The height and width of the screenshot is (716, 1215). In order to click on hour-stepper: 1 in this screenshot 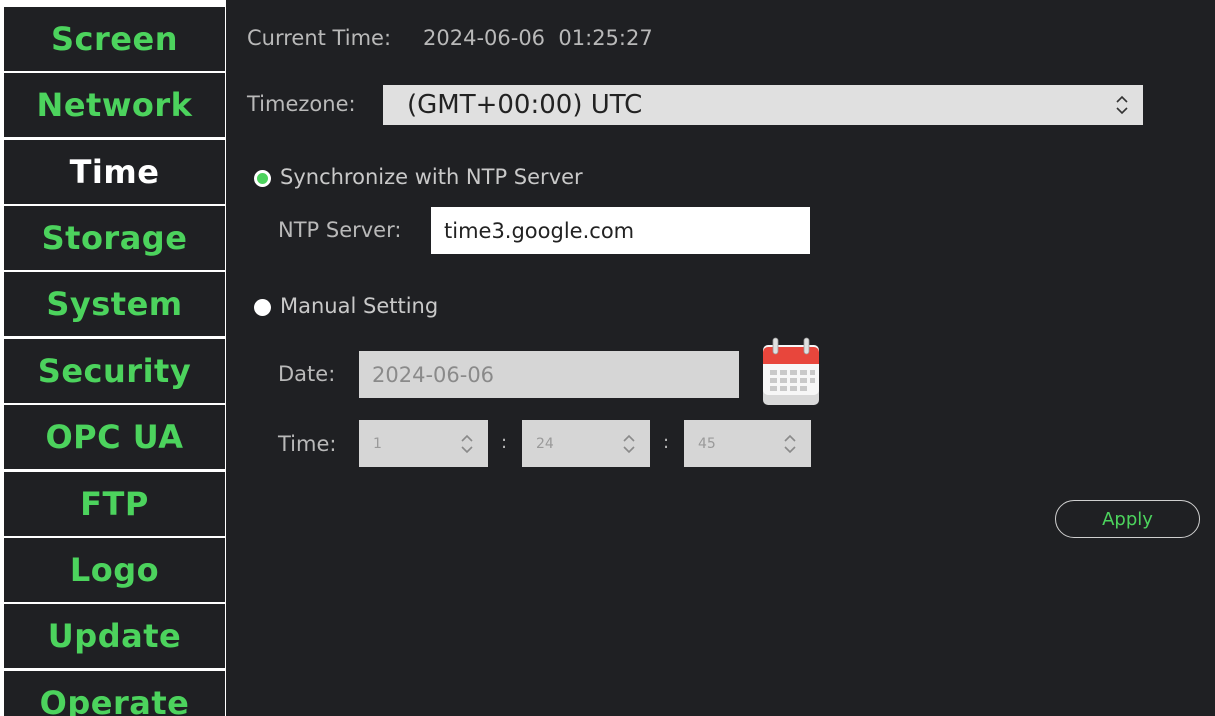, I will do `click(423, 443)`.